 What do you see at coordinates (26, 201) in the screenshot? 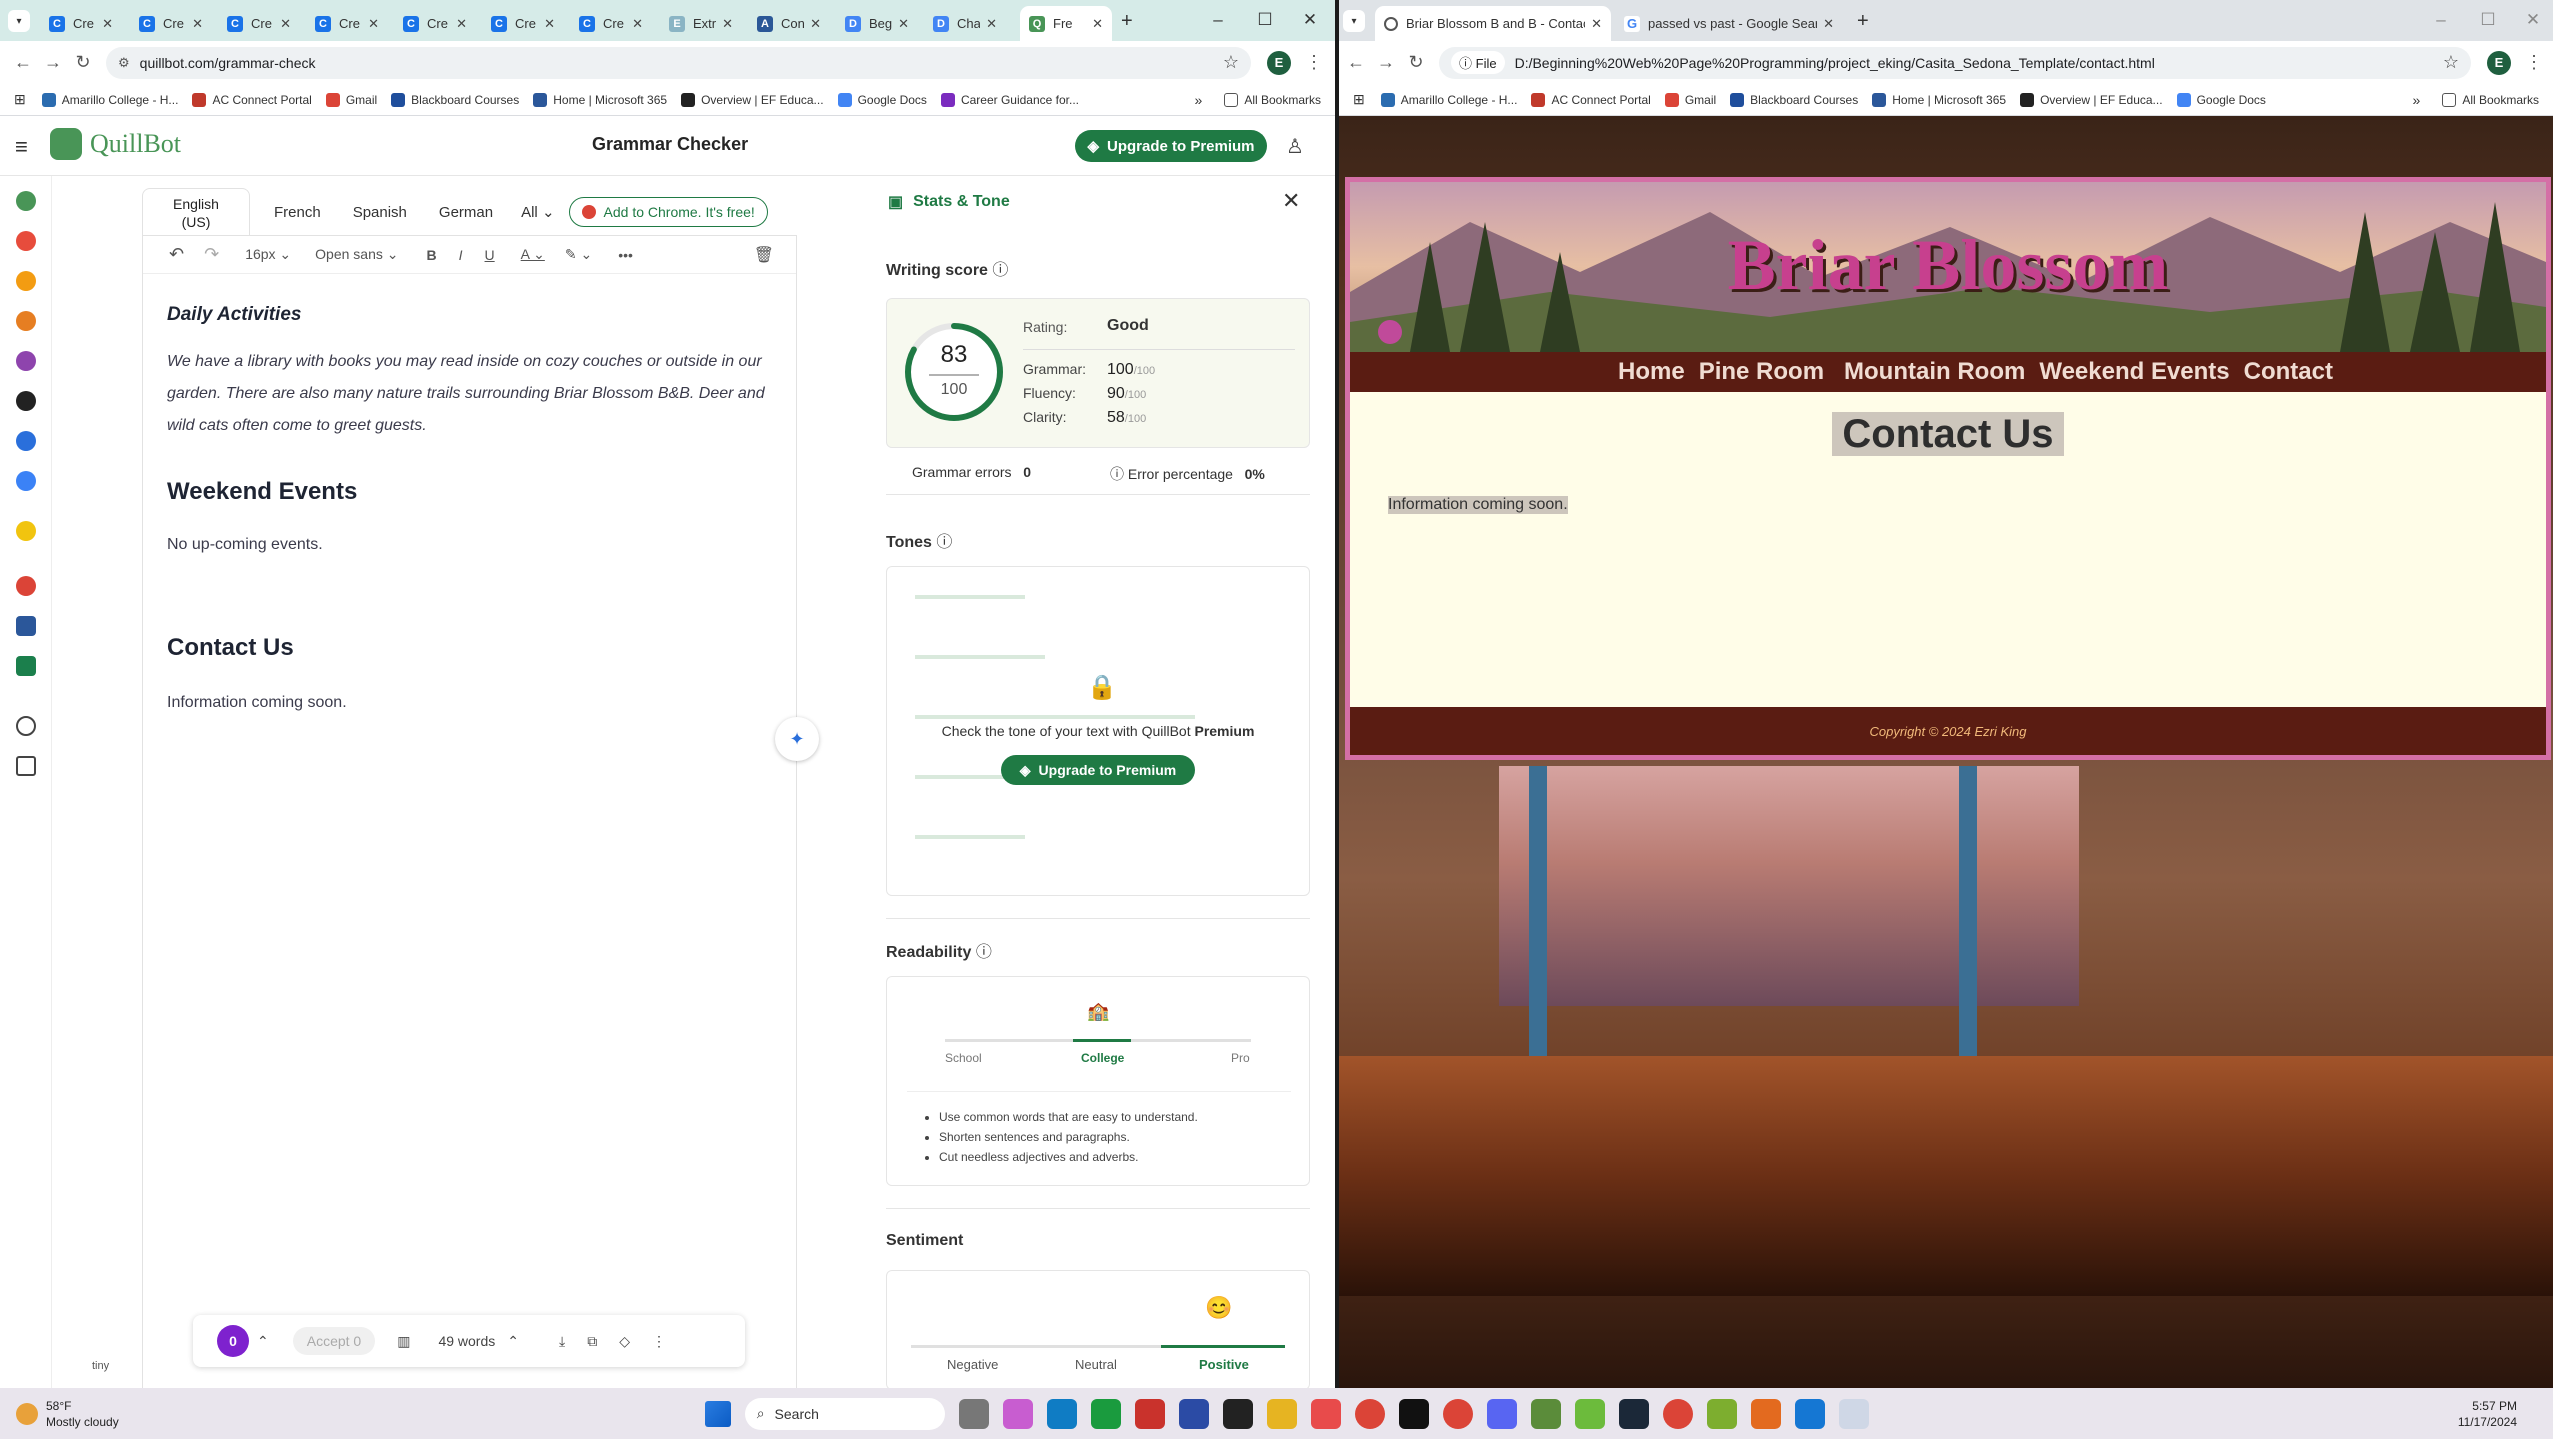
I see `paraphraser-icon` at bounding box center [26, 201].